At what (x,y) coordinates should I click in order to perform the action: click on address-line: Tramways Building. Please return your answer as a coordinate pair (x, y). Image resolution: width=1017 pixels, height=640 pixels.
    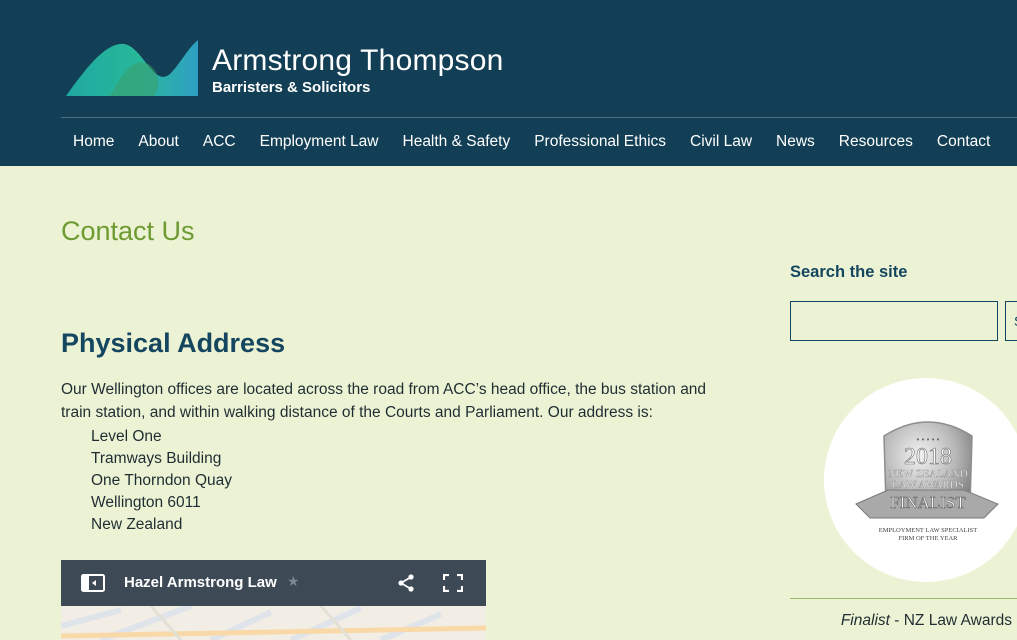
    Looking at the image, I should click on (156, 458).